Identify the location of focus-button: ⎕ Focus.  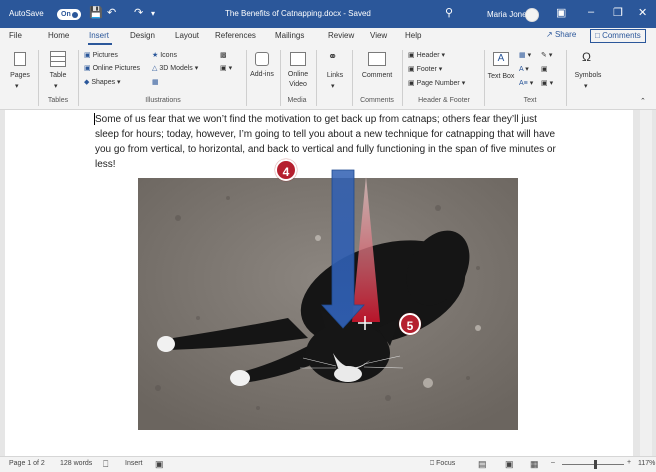
(442, 464).